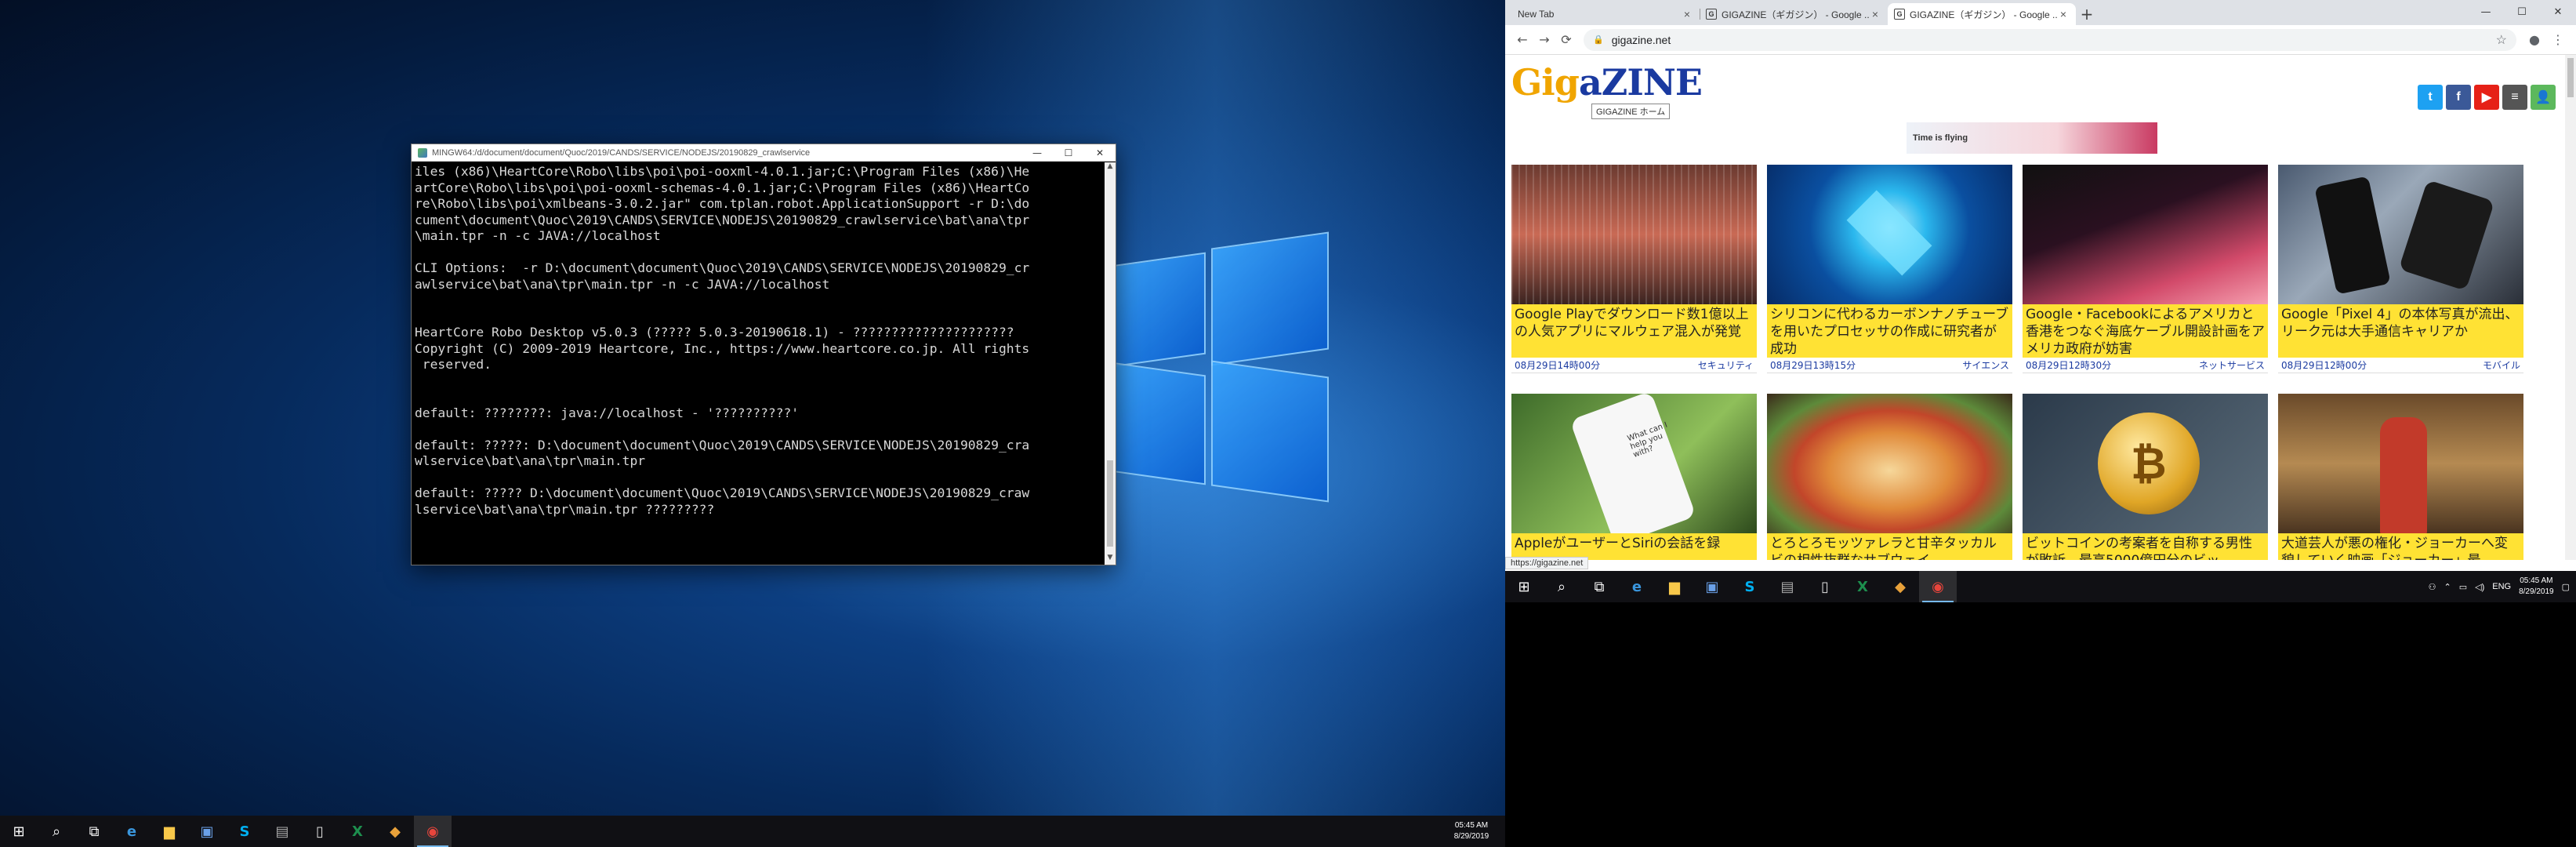 The height and width of the screenshot is (847, 2576). What do you see at coordinates (1111, 559) in the screenshot?
I see `scroll-down-icon: ▼` at bounding box center [1111, 559].